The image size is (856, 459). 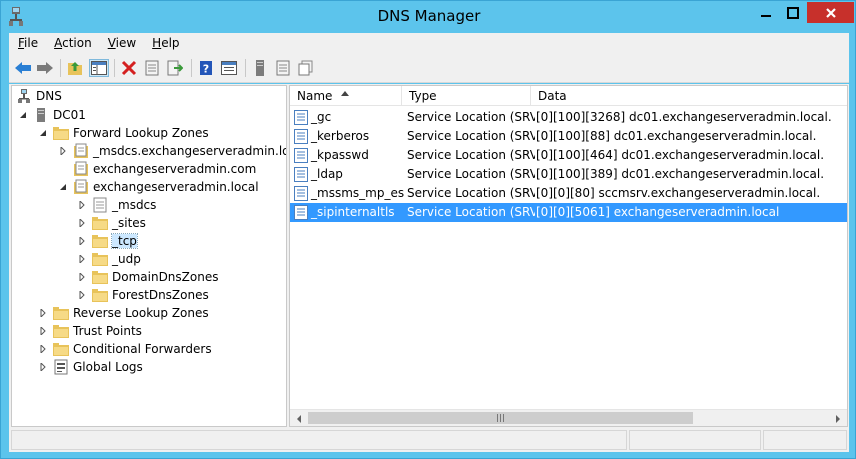 What do you see at coordinates (90, 367) in the screenshot?
I see `tree-item-global-logs: Global Logs` at bounding box center [90, 367].